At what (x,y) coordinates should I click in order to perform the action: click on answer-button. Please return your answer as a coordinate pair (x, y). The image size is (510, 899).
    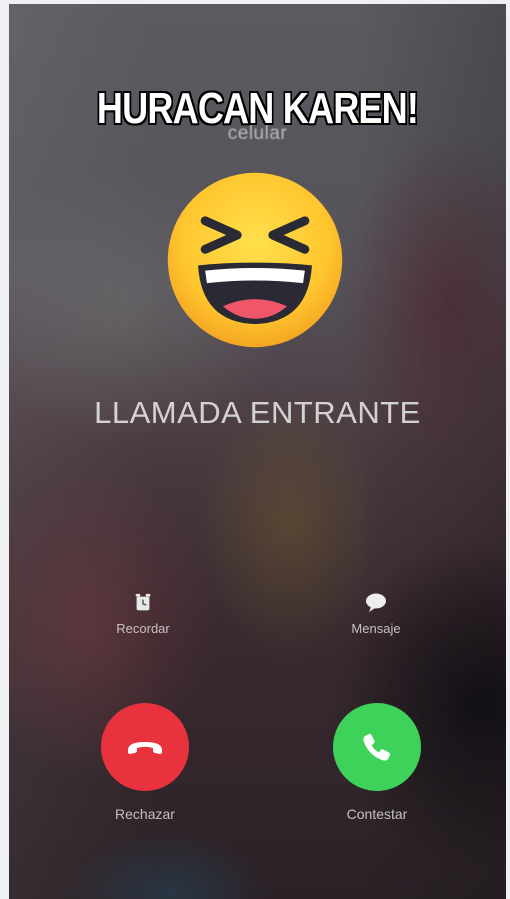
    Looking at the image, I should click on (377, 747).